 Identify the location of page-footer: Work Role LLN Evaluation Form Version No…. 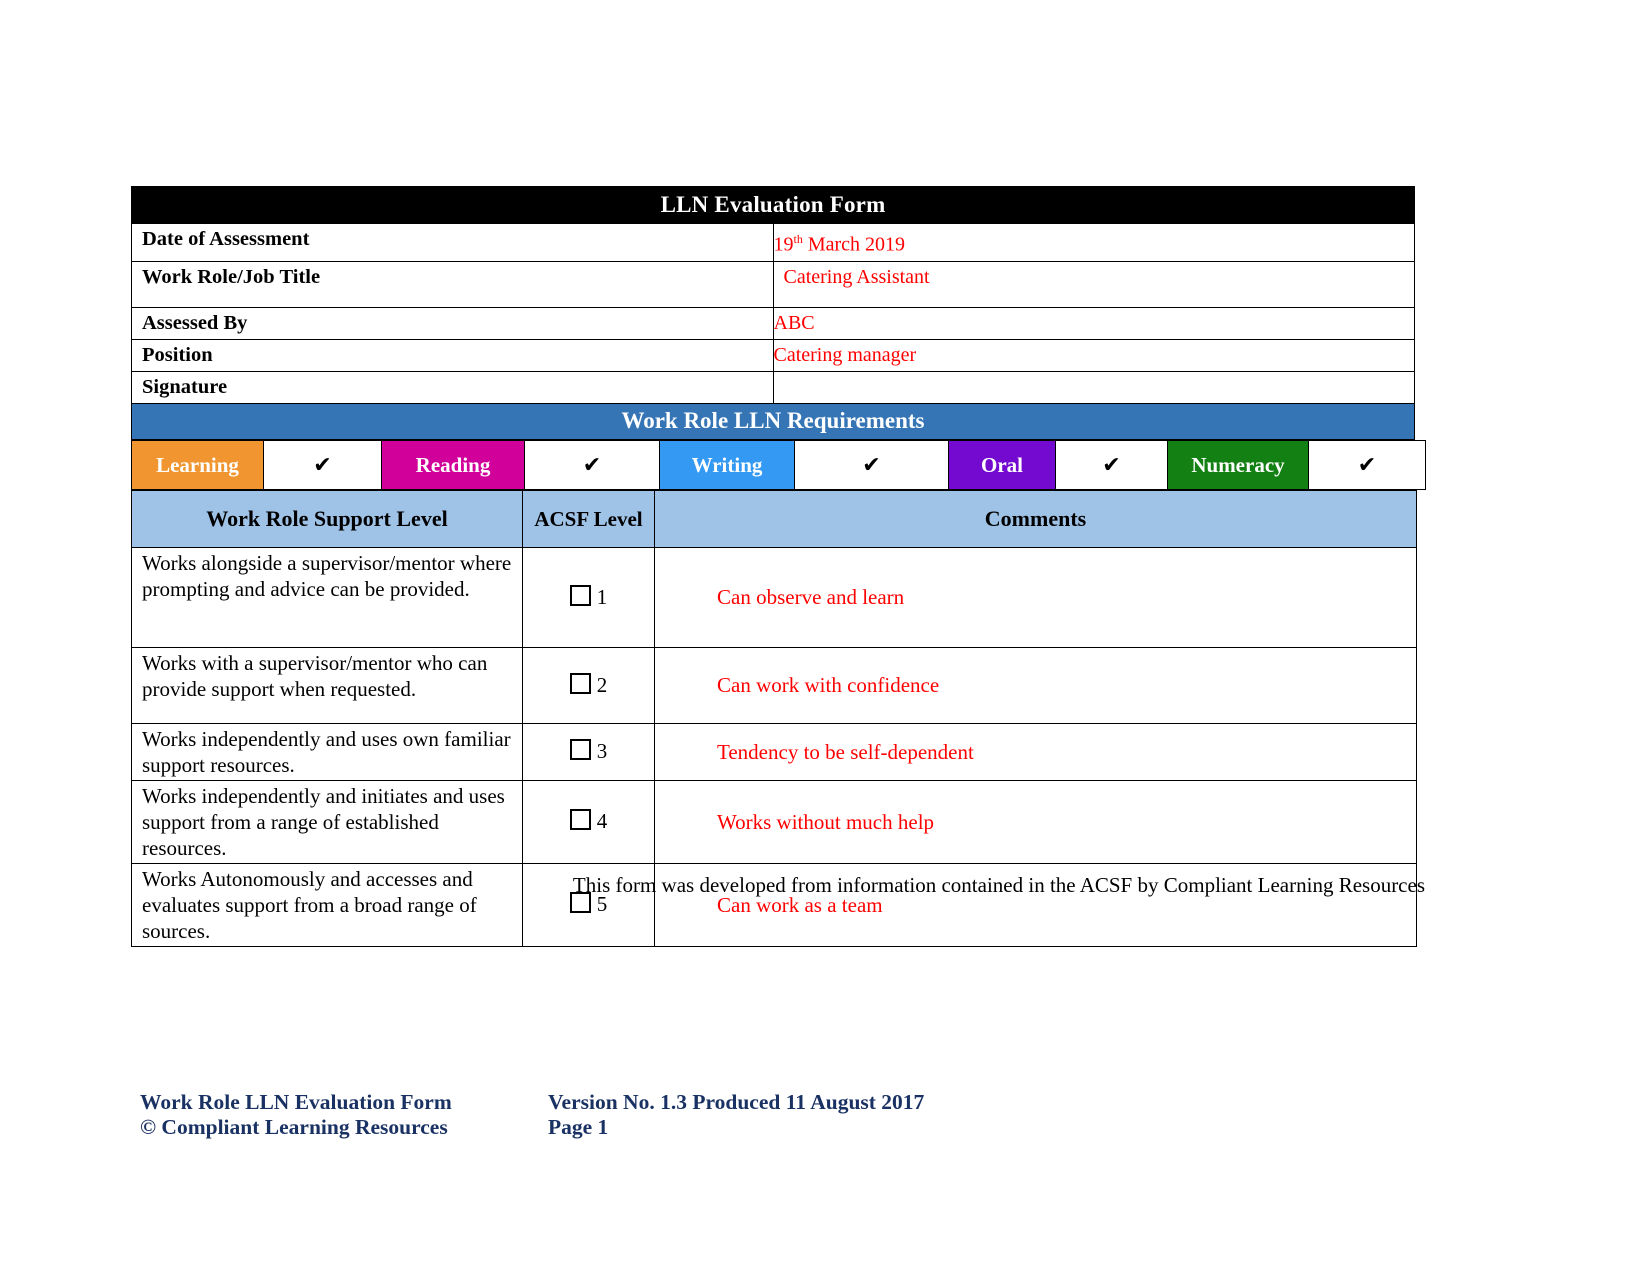
(604, 1115).